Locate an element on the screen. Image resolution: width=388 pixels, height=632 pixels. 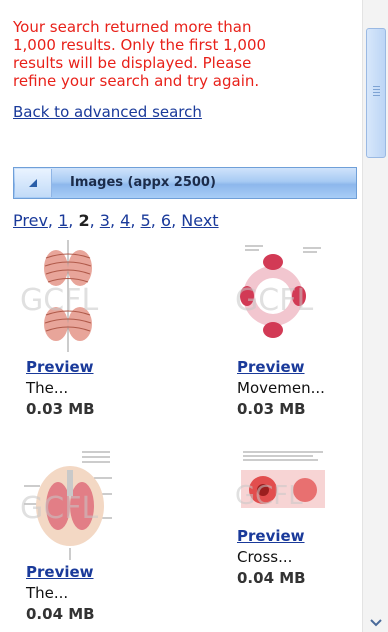
warning-line: 1,000 results. Only the first 1,000 is located at coordinates (140, 45).